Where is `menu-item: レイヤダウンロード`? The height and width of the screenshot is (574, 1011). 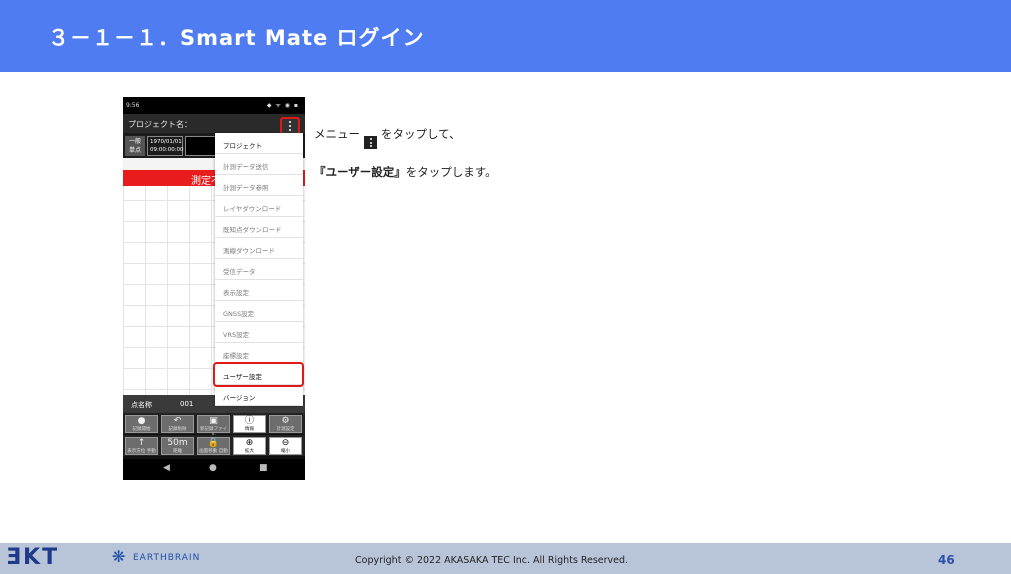 menu-item: レイヤダウンロード is located at coordinates (259, 206).